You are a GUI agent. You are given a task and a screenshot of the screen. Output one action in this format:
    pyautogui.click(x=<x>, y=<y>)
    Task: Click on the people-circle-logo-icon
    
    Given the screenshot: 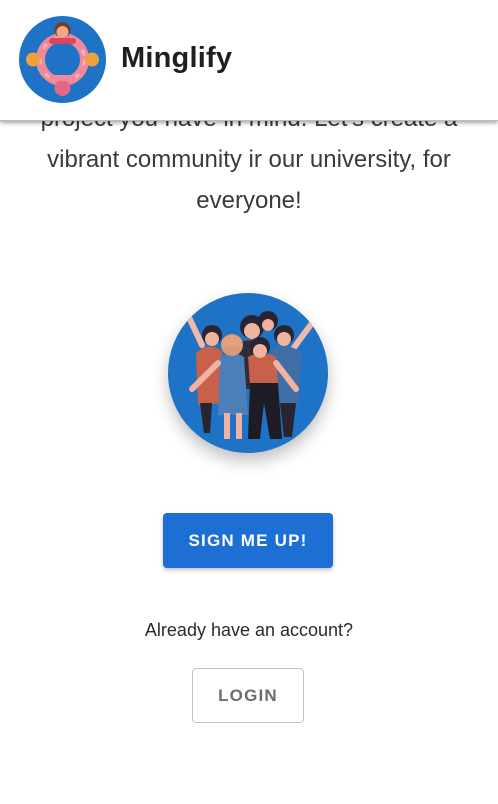 What is the action you would take?
    pyautogui.click(x=62, y=59)
    